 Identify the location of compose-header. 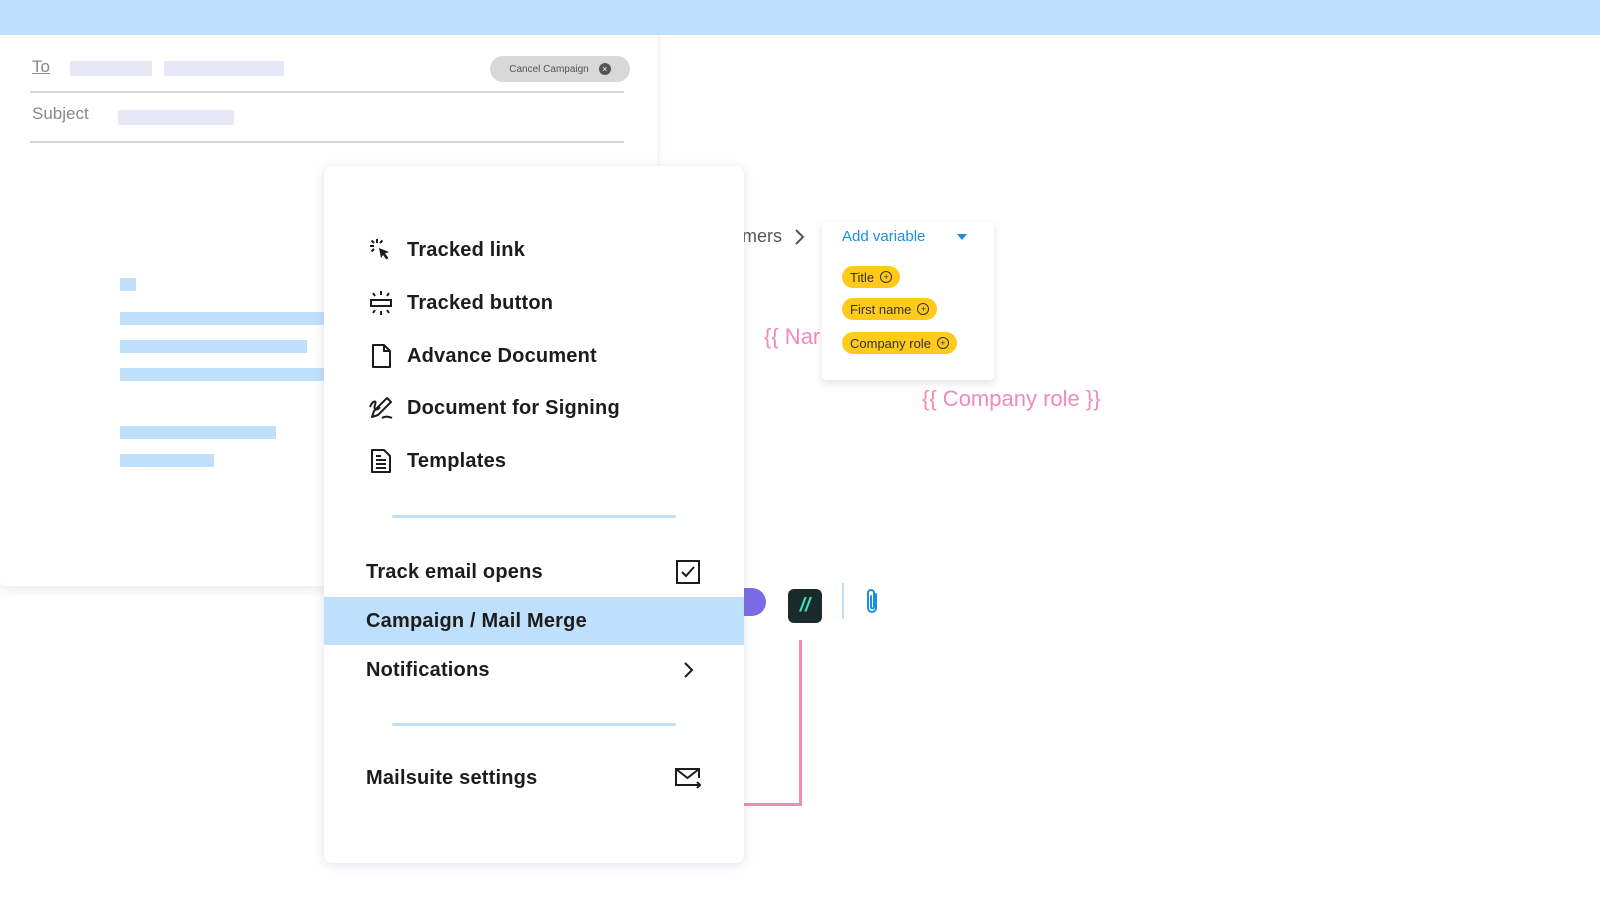
(800, 17).